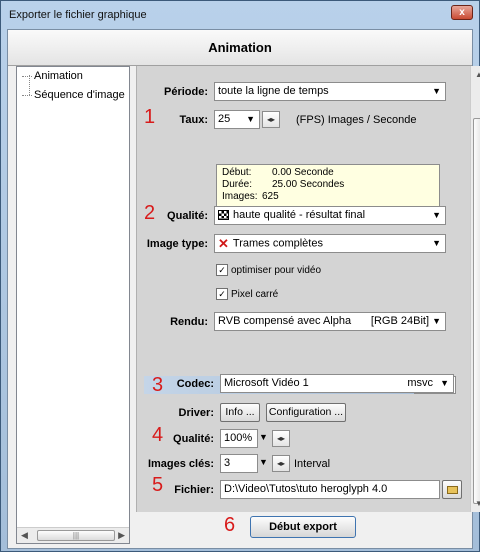 The height and width of the screenshot is (552, 480). I want to click on fps-unit-label: (FPS) Images / Seconde, so click(356, 120).